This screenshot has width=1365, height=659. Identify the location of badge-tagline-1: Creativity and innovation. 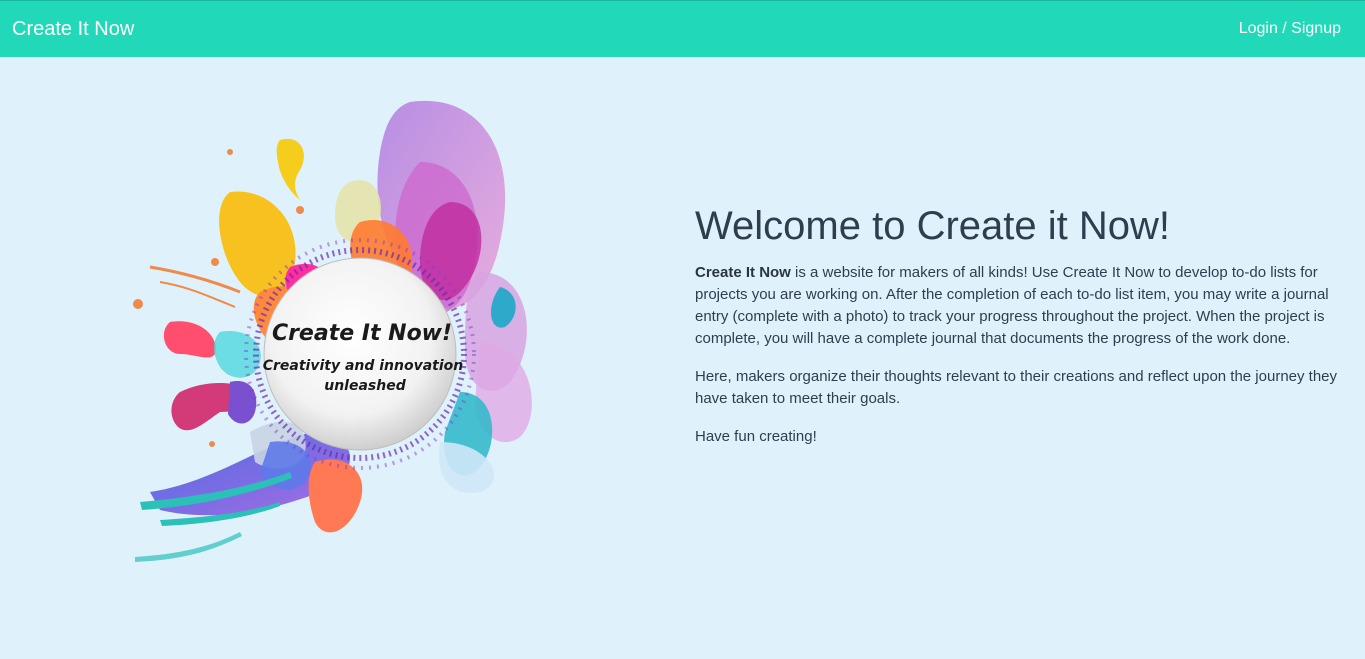
(363, 366).